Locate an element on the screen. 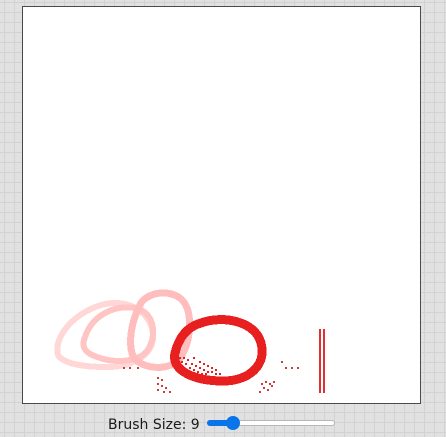  brush-size-label: Brush Size: 9 is located at coordinates (154, 425).